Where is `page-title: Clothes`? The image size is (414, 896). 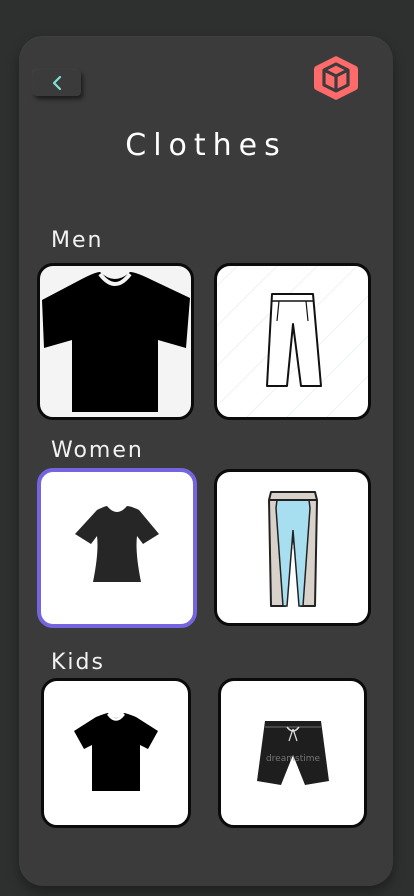 page-title: Clothes is located at coordinates (206, 145).